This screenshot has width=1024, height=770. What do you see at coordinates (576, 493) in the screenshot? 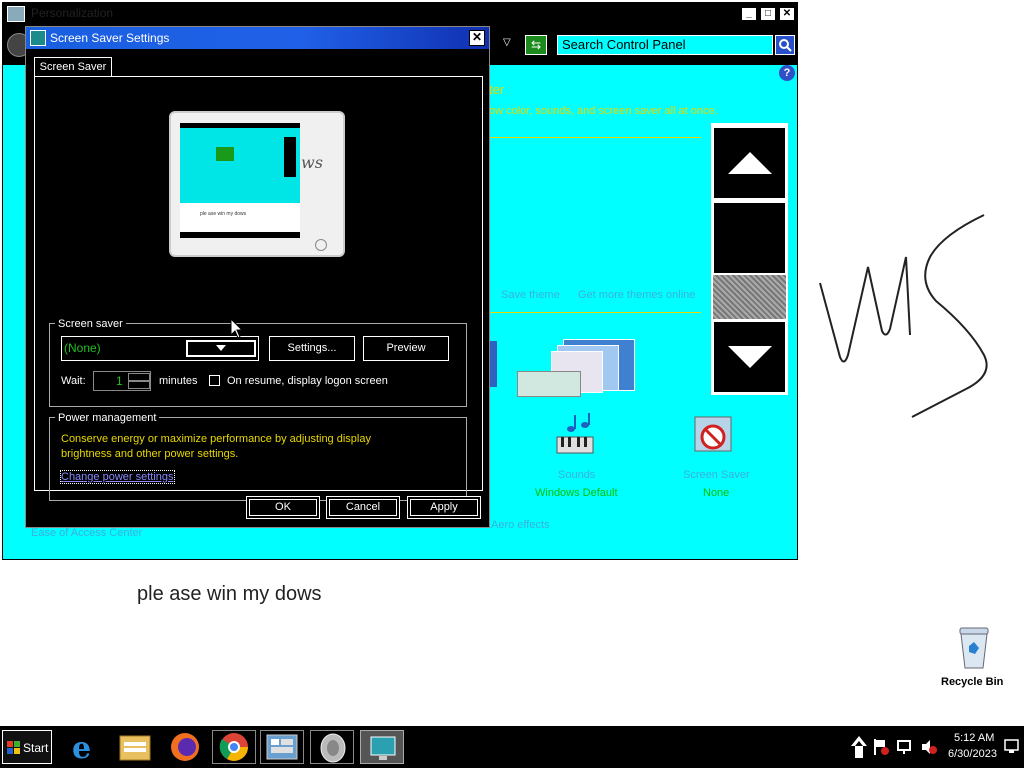
I see `sounds-value: Windows Default` at bounding box center [576, 493].